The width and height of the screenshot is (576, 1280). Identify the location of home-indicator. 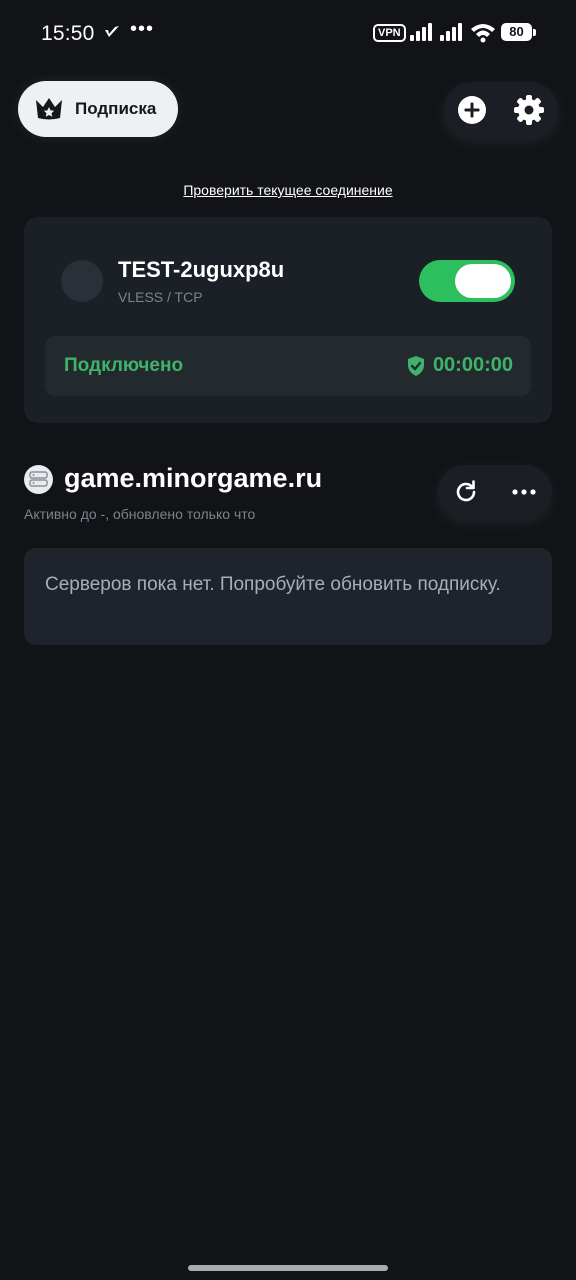
(288, 1268).